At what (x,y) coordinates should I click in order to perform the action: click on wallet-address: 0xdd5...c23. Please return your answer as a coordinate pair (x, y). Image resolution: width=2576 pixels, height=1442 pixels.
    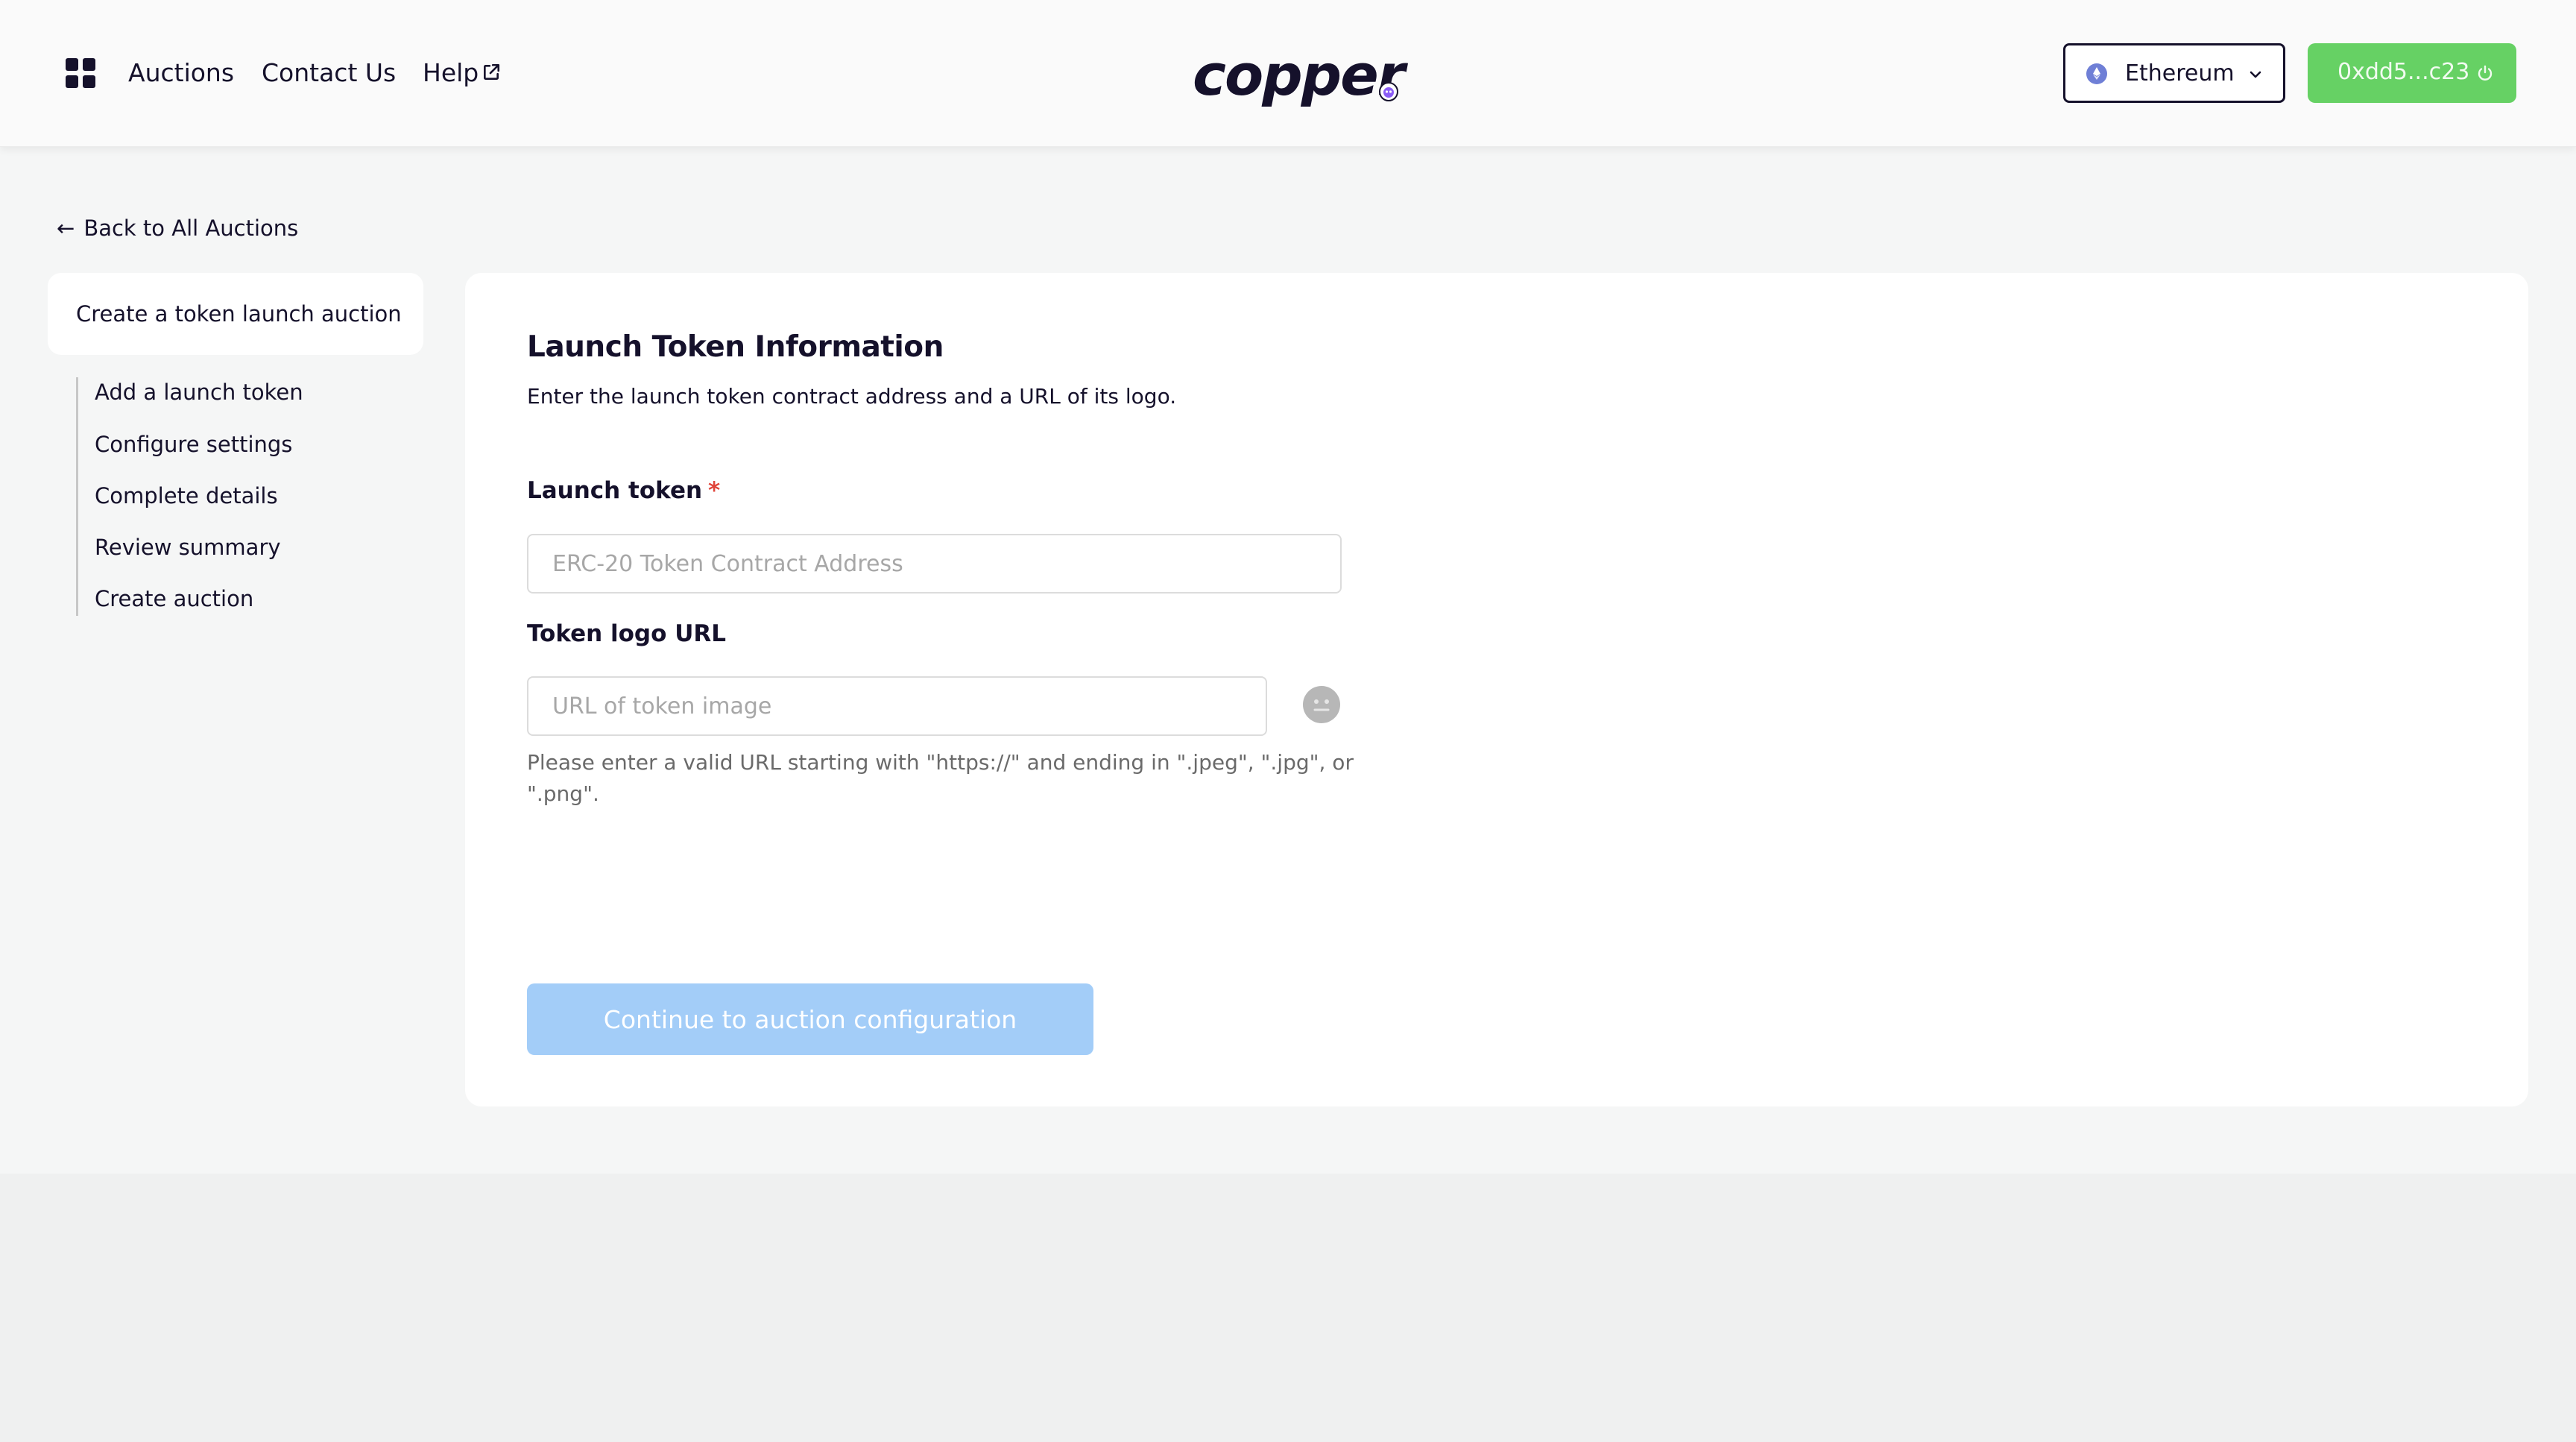
    Looking at the image, I should click on (2403, 72).